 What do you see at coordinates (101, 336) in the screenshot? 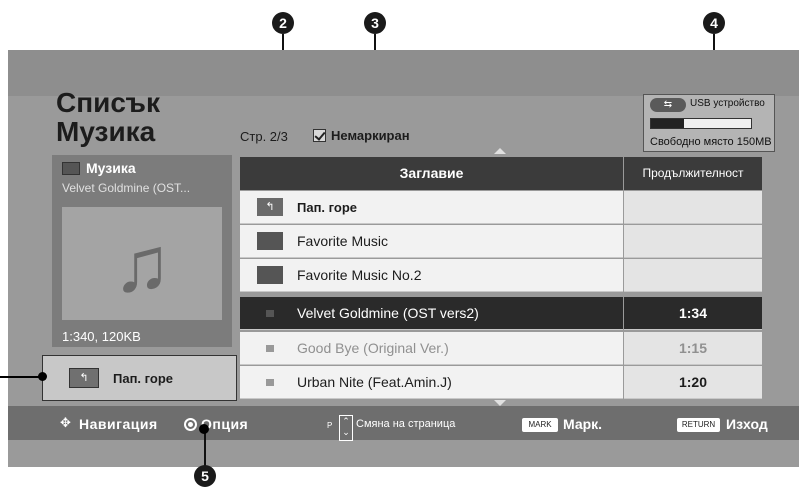
I see `now-playing-info: 1:340, 120KB` at bounding box center [101, 336].